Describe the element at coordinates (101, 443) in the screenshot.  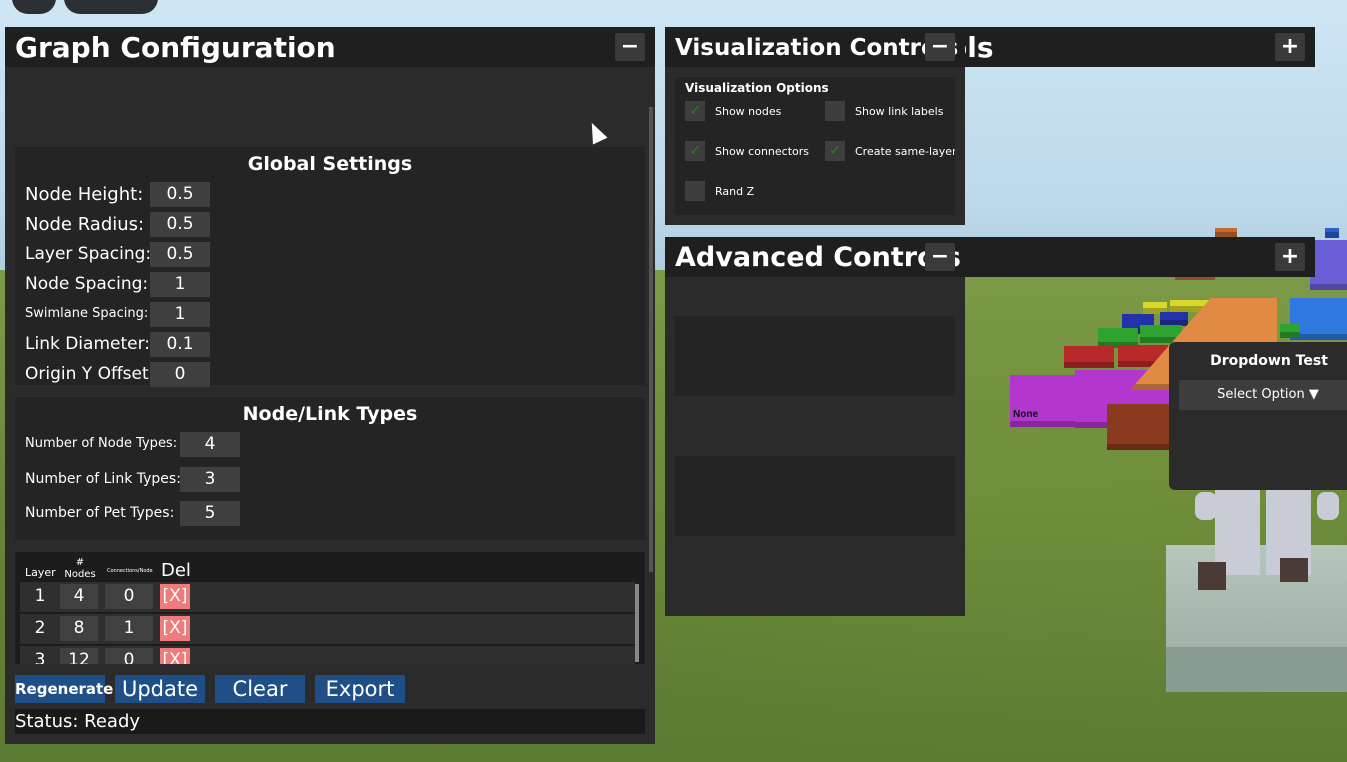
I see `node-types-label: Number of Node Types:` at that location.